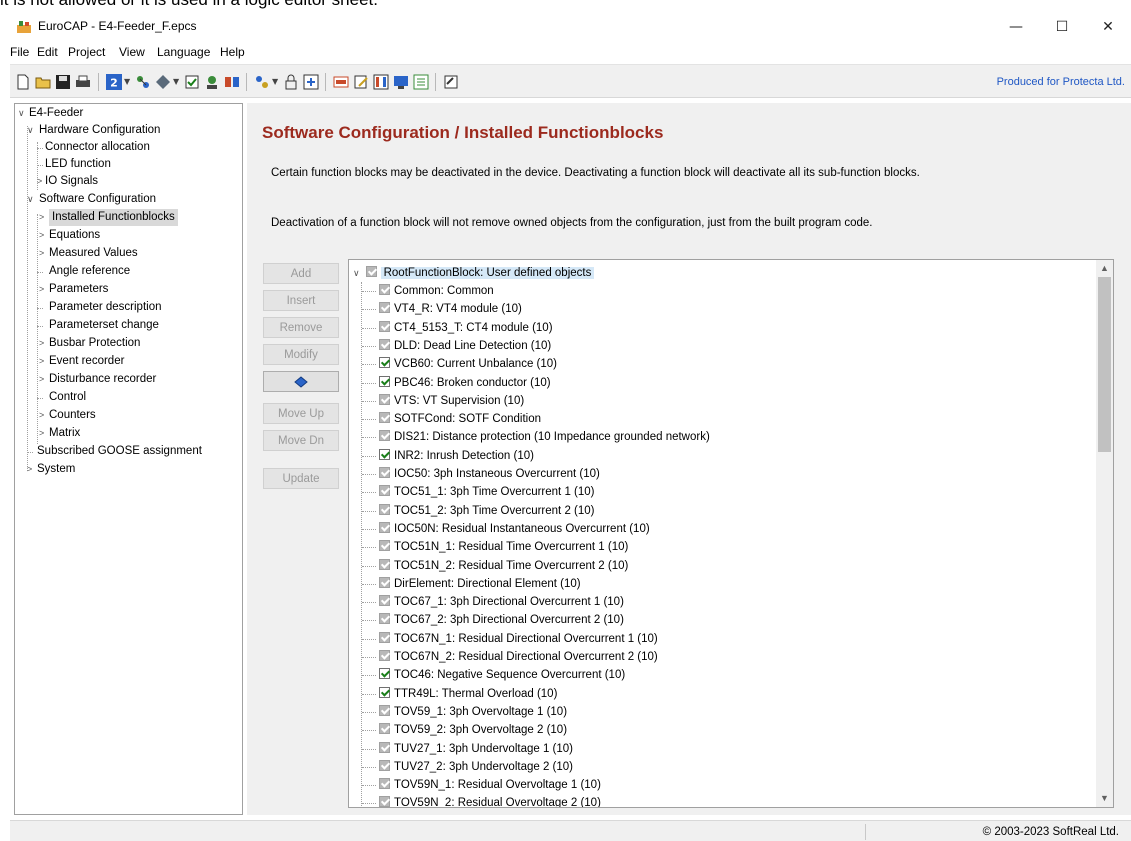 The height and width of the screenshot is (841, 1131). What do you see at coordinates (1108, 27) in the screenshot?
I see `close-button: ✕` at bounding box center [1108, 27].